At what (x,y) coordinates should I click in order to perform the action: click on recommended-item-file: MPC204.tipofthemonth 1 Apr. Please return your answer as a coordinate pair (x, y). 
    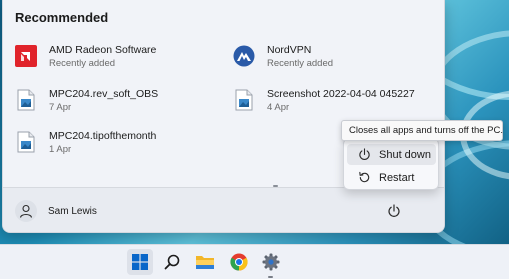
    Looking at the image, I should click on (85, 142).